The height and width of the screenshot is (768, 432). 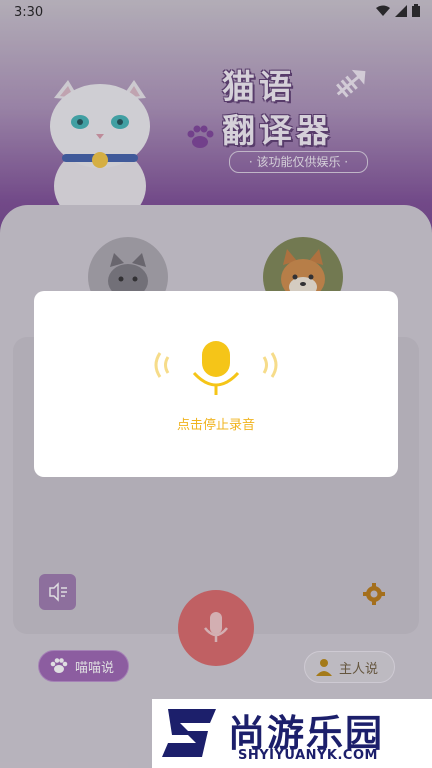 I want to click on watermark-banner: 尚游乐园 SHYIYUANYK.COM, so click(x=292, y=733).